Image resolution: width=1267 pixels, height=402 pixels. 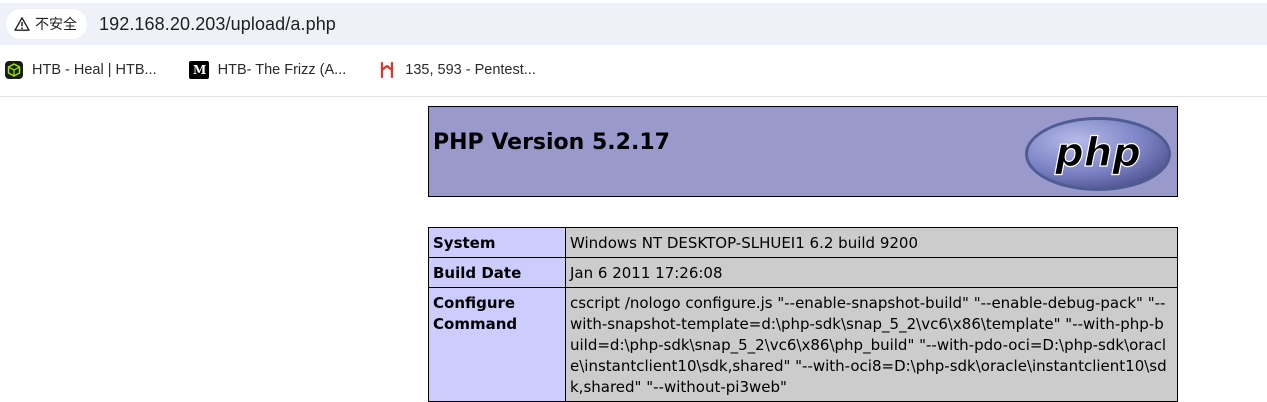 I want to click on php-logo-icon: php, so click(x=1098, y=154).